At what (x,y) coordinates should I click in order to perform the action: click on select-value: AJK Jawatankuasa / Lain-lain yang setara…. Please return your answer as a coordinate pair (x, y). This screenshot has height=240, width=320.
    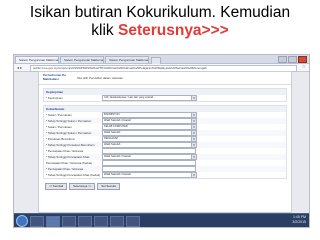
    Looking at the image, I should click on (129, 97).